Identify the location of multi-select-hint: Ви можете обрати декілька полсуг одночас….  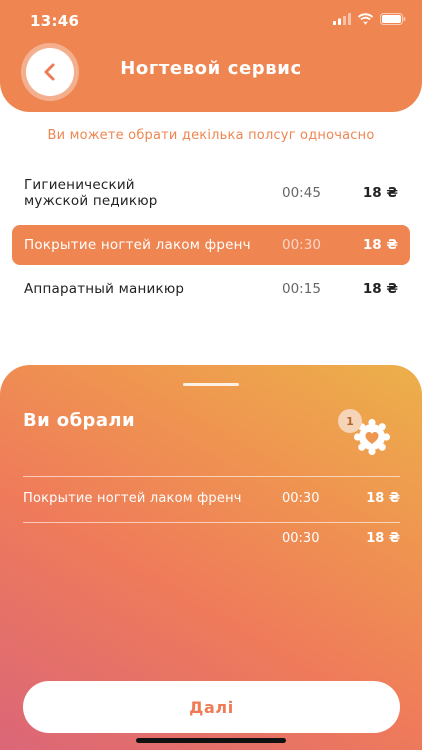
(211, 135).